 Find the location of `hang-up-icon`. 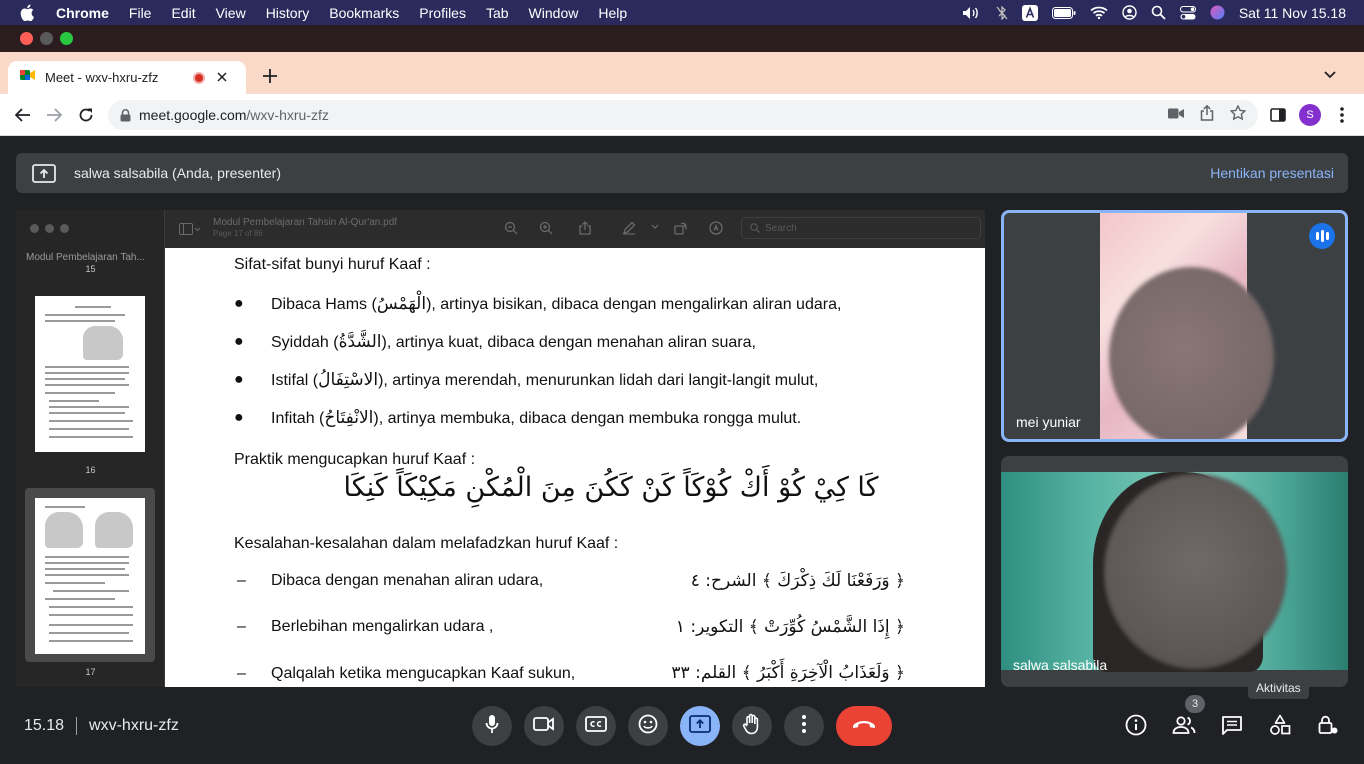

hang-up-icon is located at coordinates (864, 726).